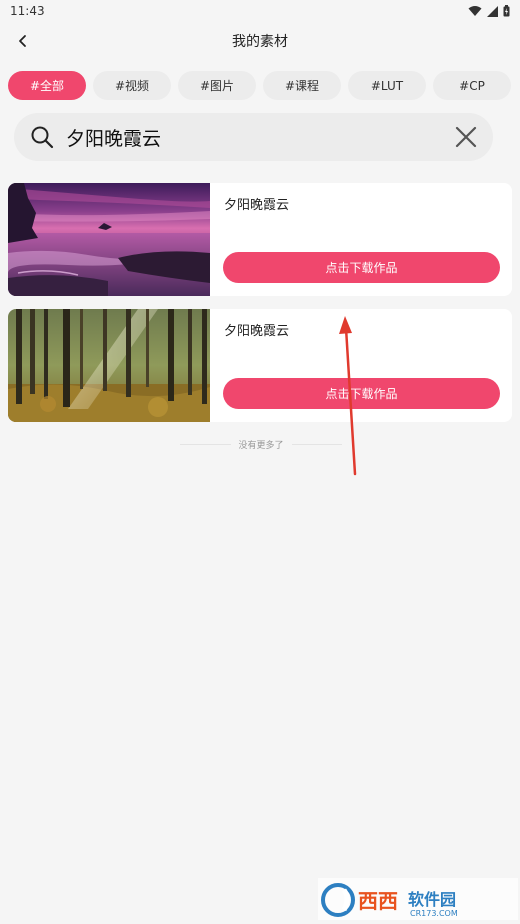 The height and width of the screenshot is (924, 520). I want to click on forest-thumbnail, so click(109, 365).